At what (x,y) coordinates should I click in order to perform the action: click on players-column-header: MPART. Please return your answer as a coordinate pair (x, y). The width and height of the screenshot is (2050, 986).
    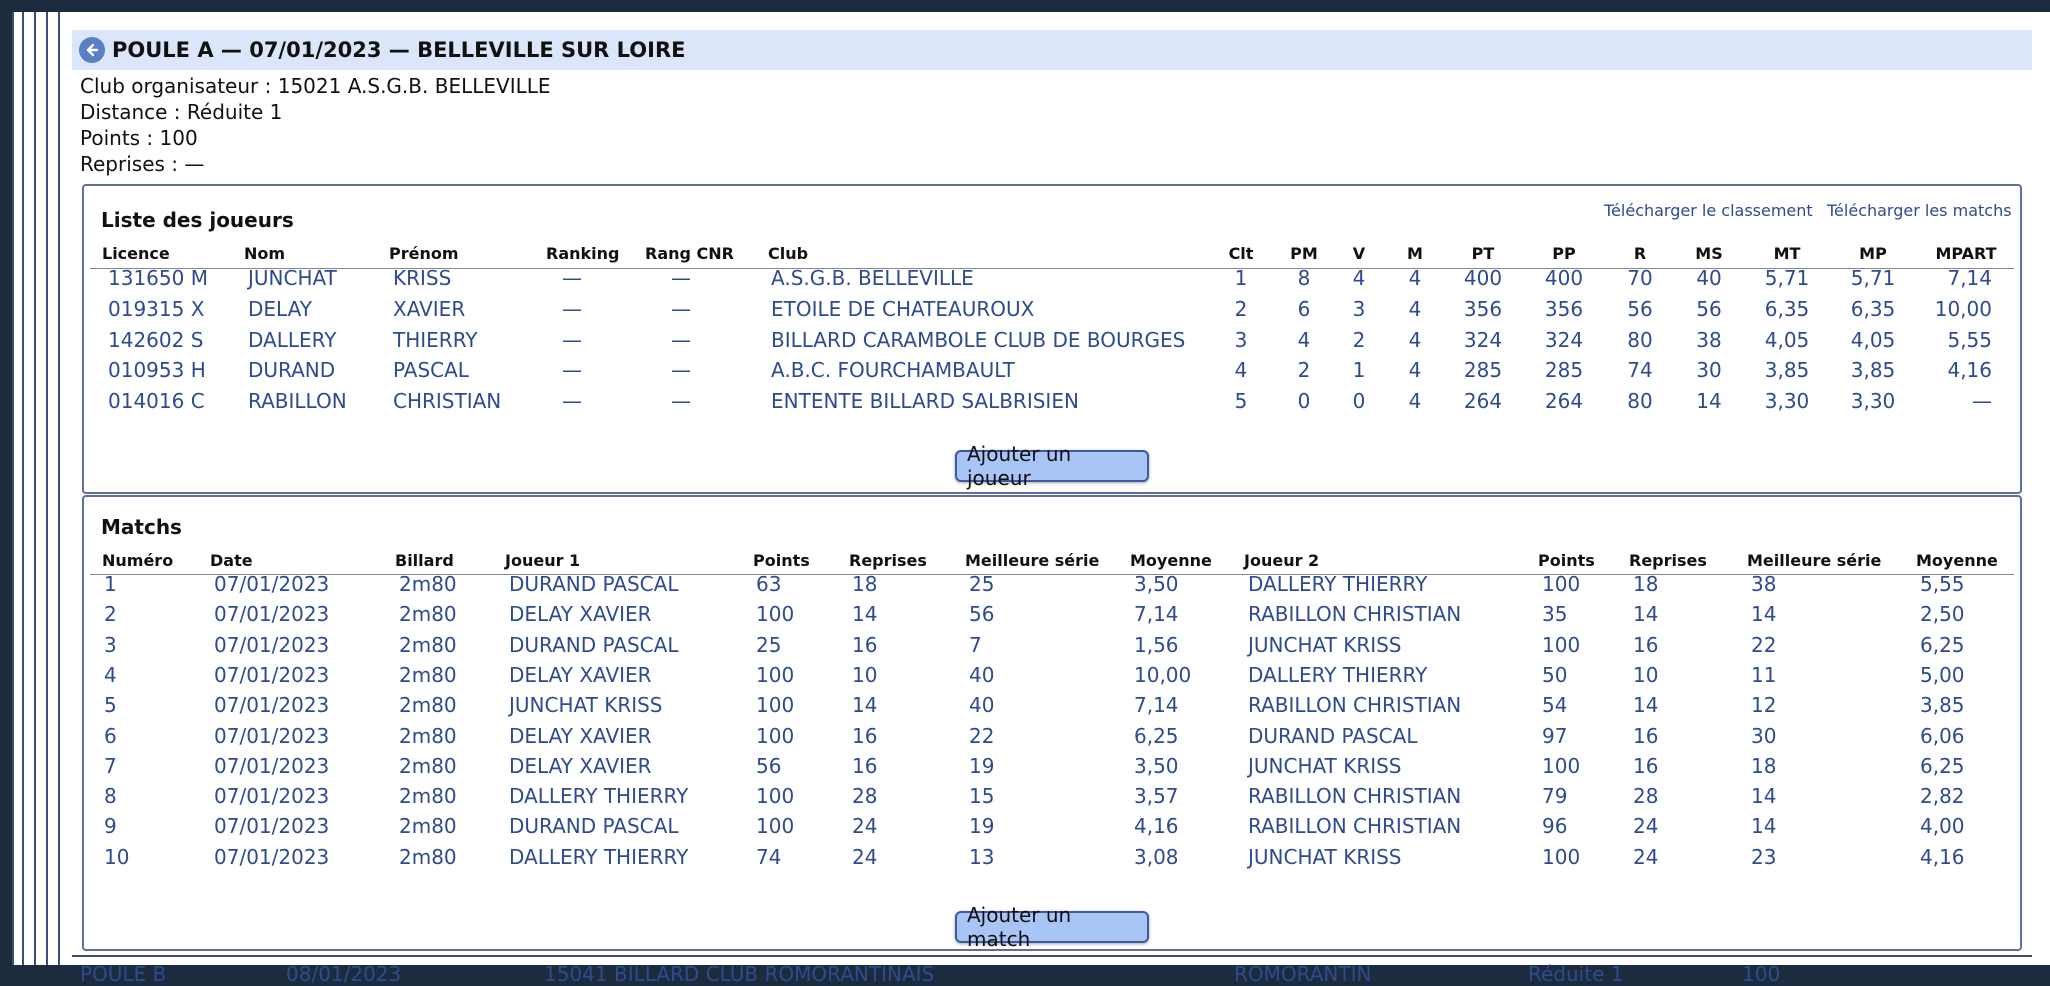
    Looking at the image, I should click on (1966, 253).